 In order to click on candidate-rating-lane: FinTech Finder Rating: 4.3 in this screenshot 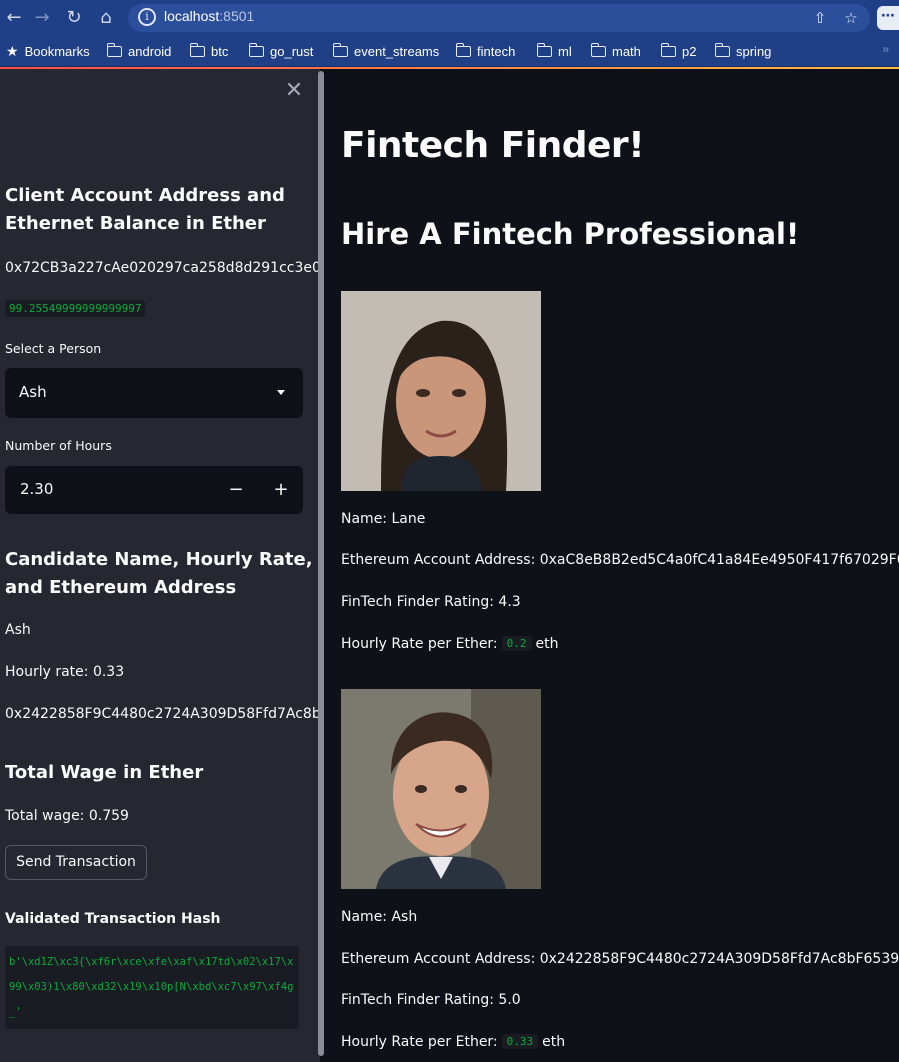, I will do `click(431, 602)`.